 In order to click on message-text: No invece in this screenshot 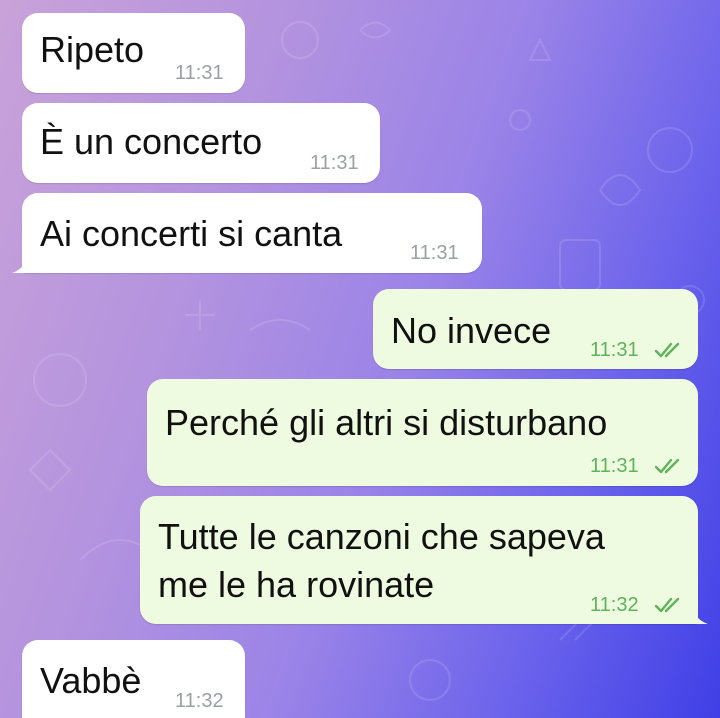, I will do `click(471, 330)`.